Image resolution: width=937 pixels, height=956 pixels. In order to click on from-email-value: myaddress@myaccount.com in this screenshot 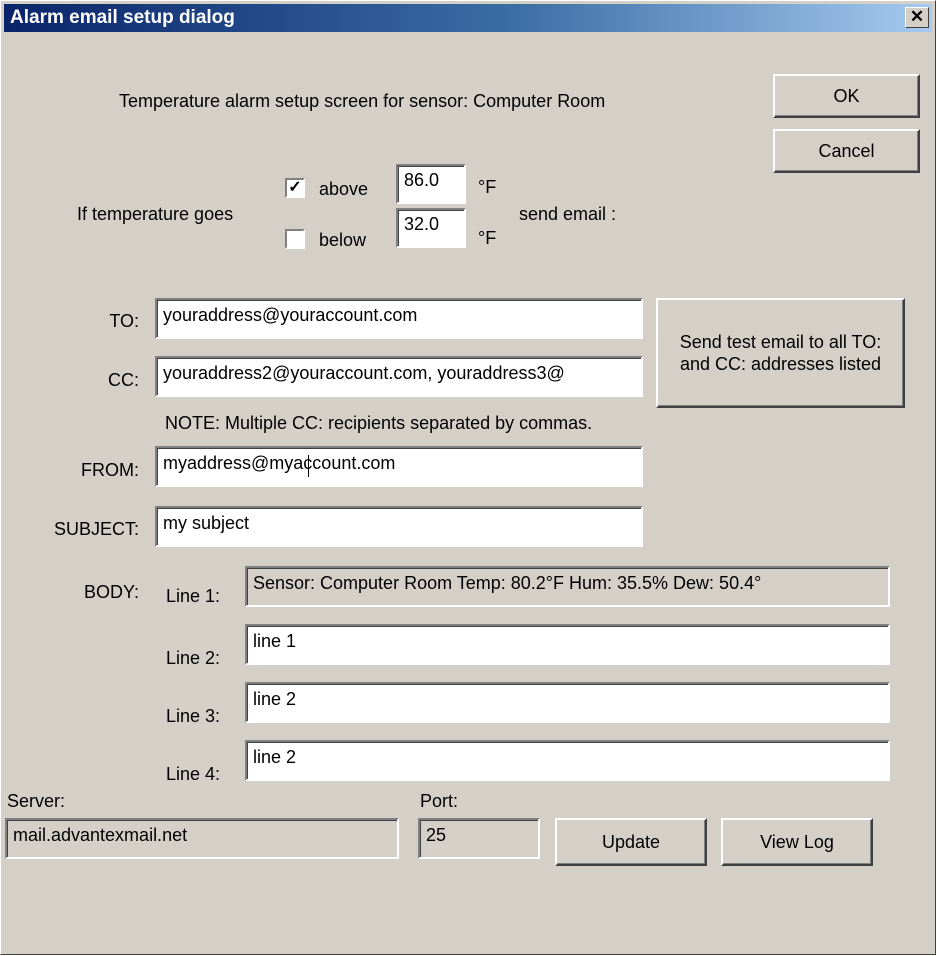, I will do `click(279, 463)`.